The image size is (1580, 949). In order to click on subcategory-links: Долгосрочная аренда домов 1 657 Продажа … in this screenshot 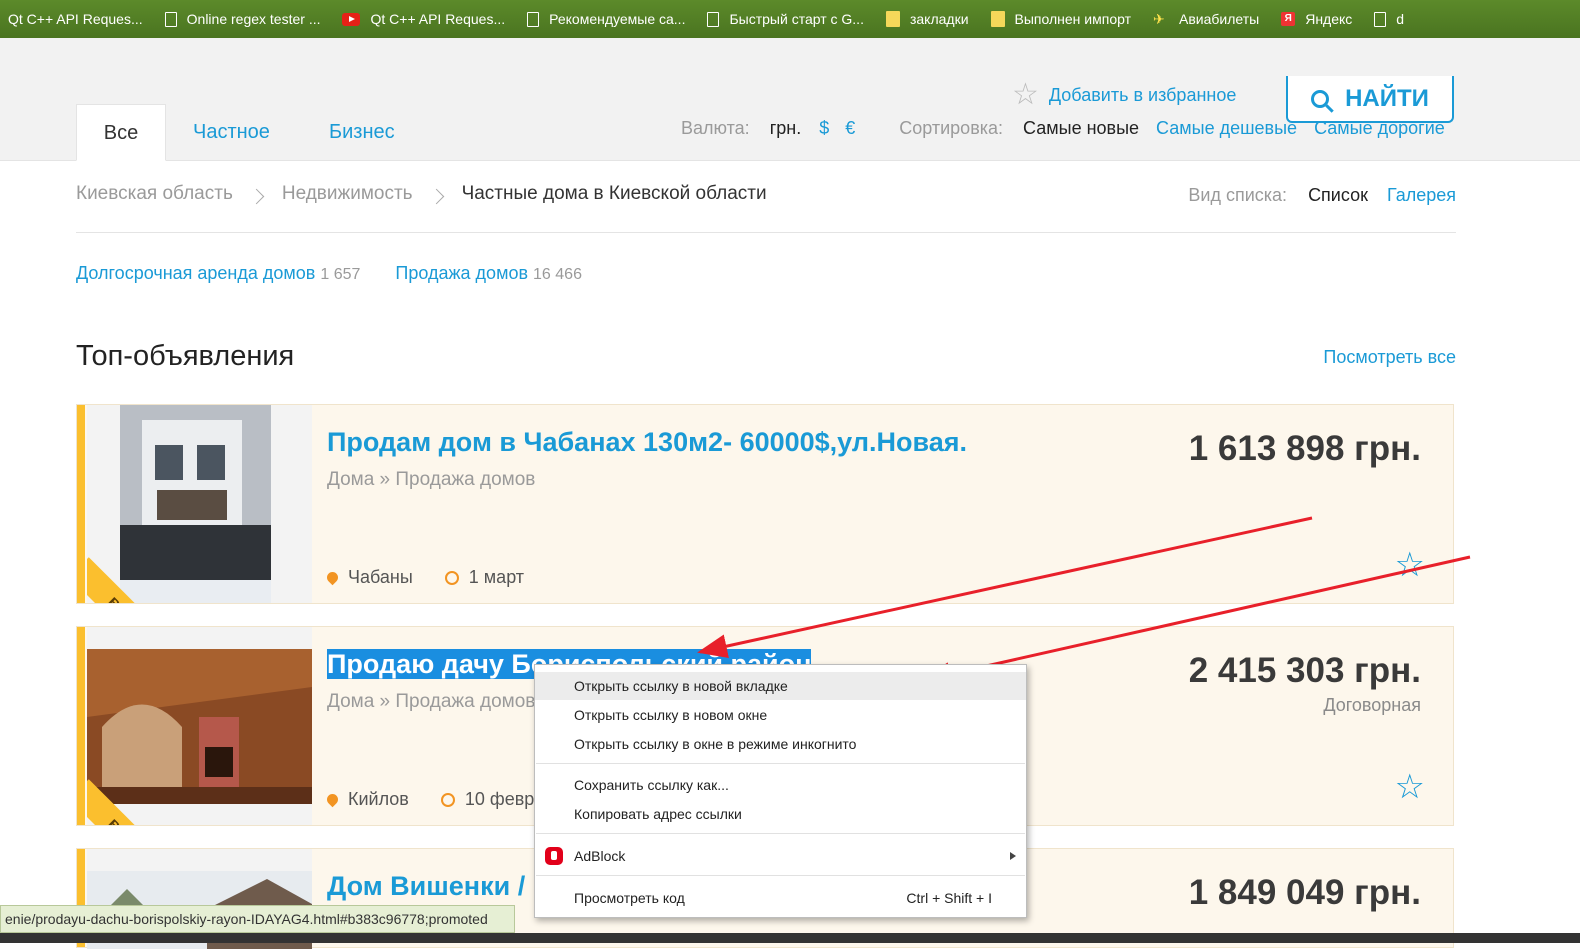, I will do `click(329, 273)`.